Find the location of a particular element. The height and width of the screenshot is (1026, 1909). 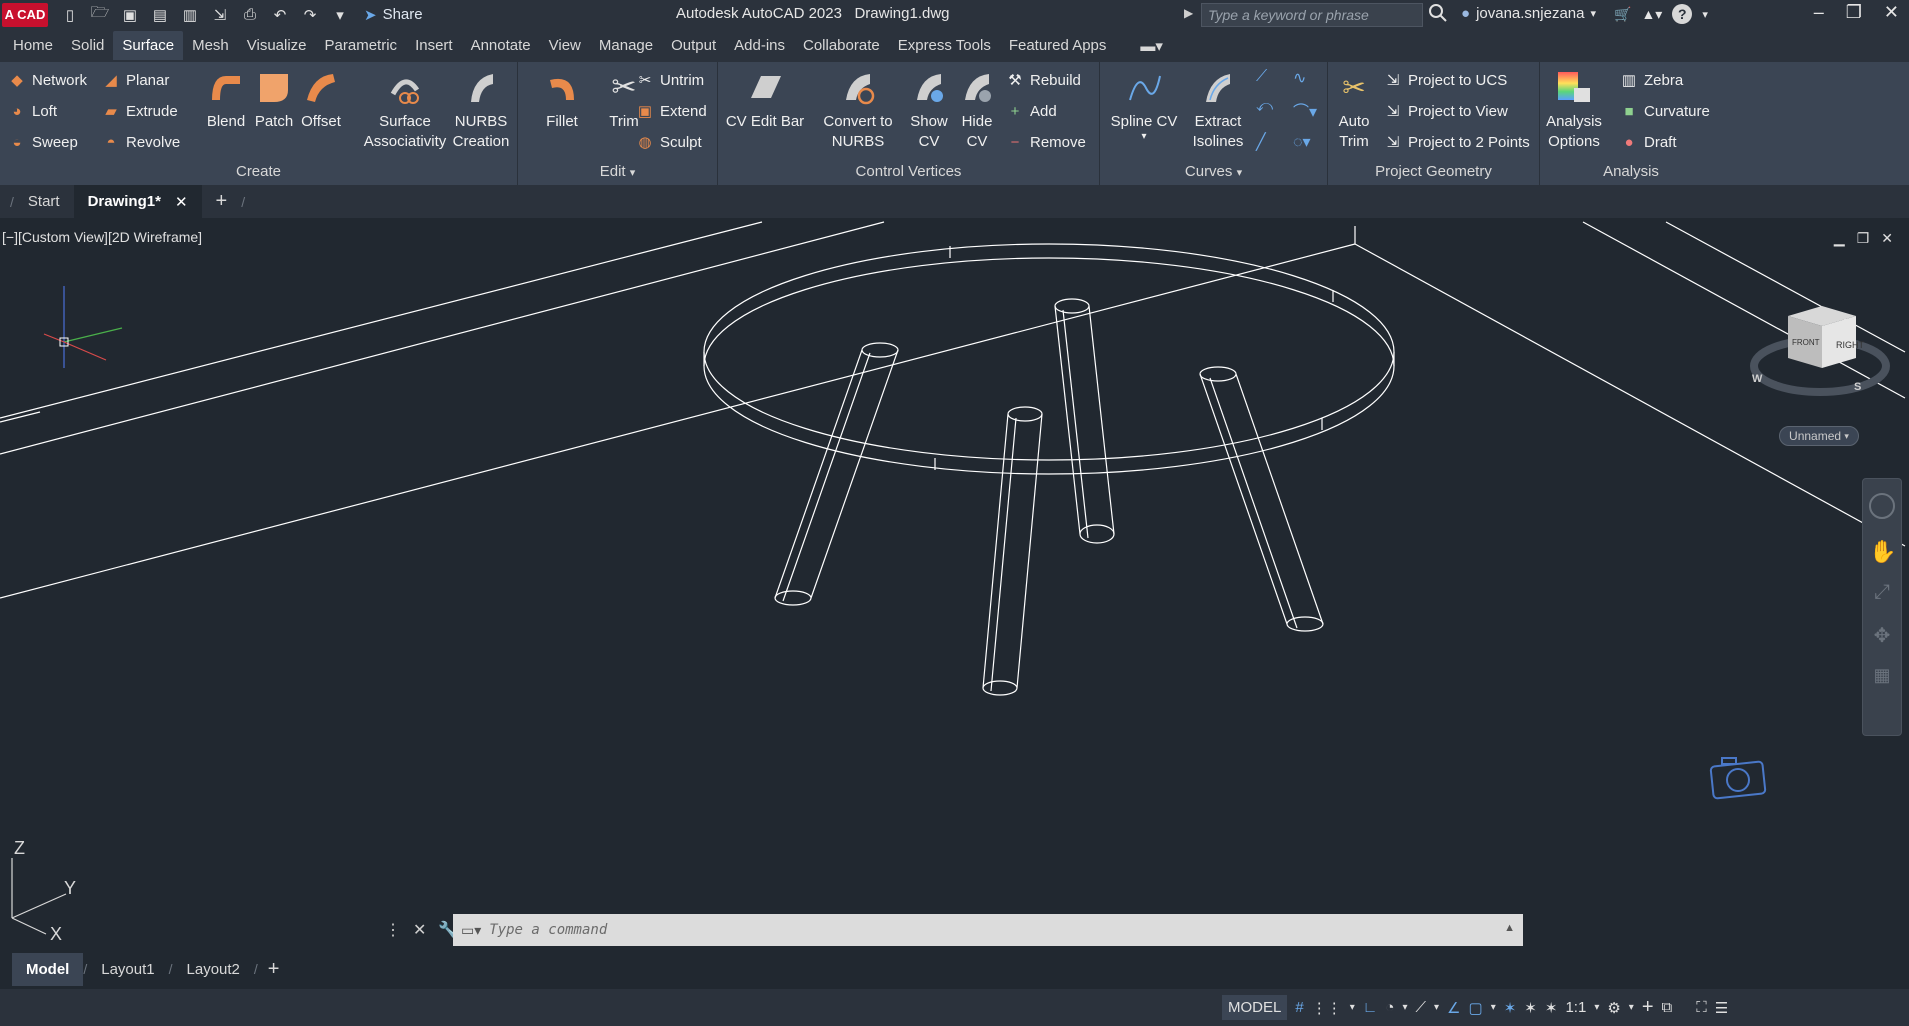

hide-cv-button: Hide CV is located at coordinates (977, 110).